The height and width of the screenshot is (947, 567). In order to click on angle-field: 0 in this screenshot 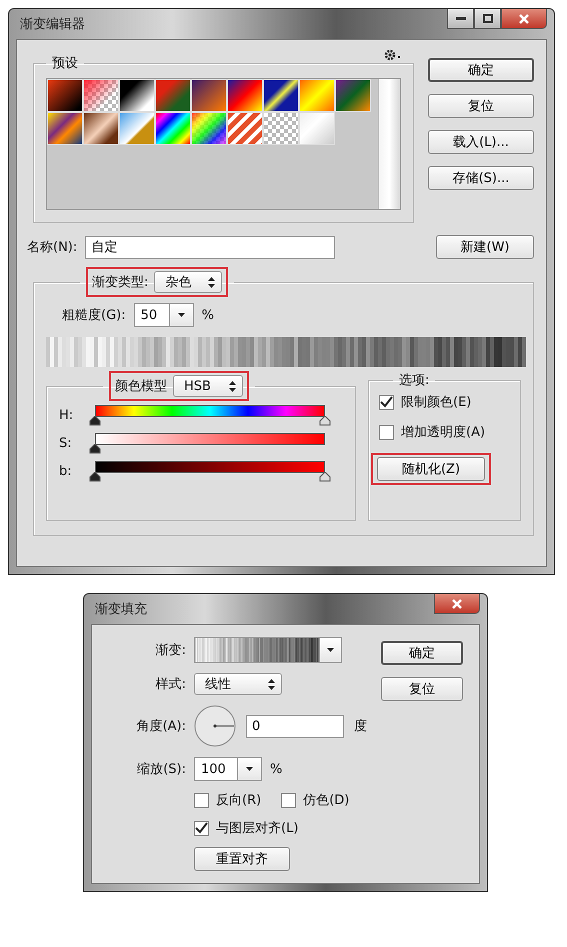, I will do `click(295, 726)`.